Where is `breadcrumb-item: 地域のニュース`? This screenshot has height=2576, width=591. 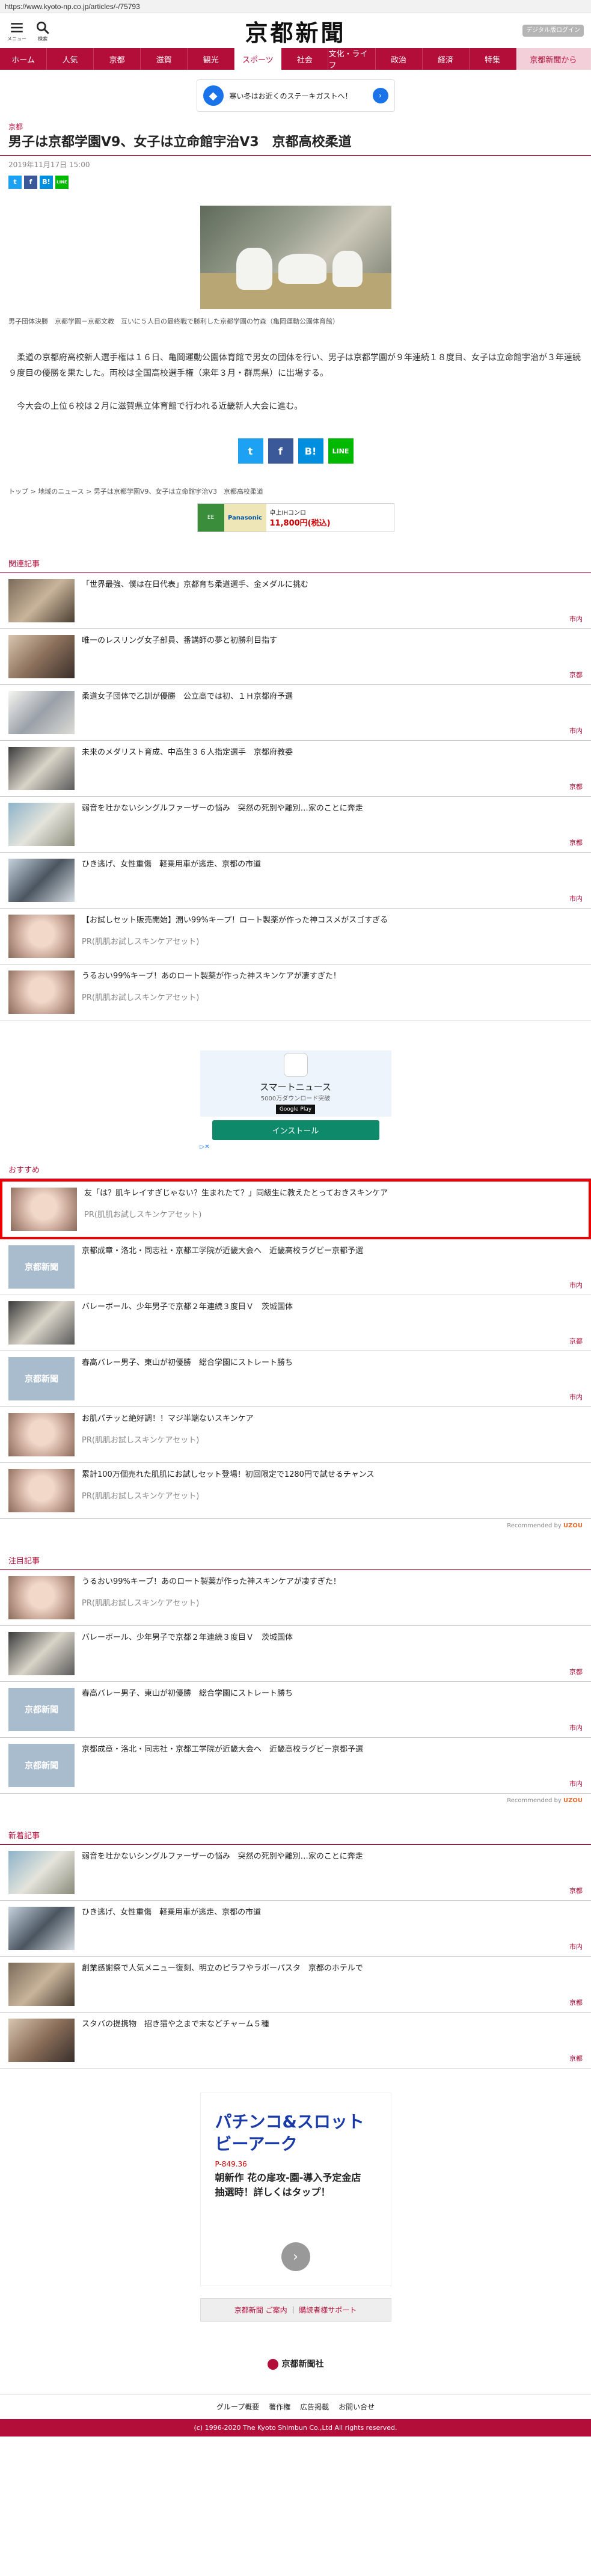 breadcrumb-item: 地域のニュース is located at coordinates (61, 491).